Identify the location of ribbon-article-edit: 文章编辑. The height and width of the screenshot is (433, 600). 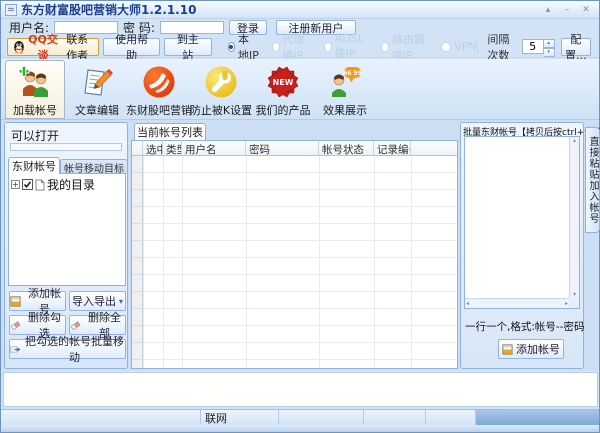
(97, 89).